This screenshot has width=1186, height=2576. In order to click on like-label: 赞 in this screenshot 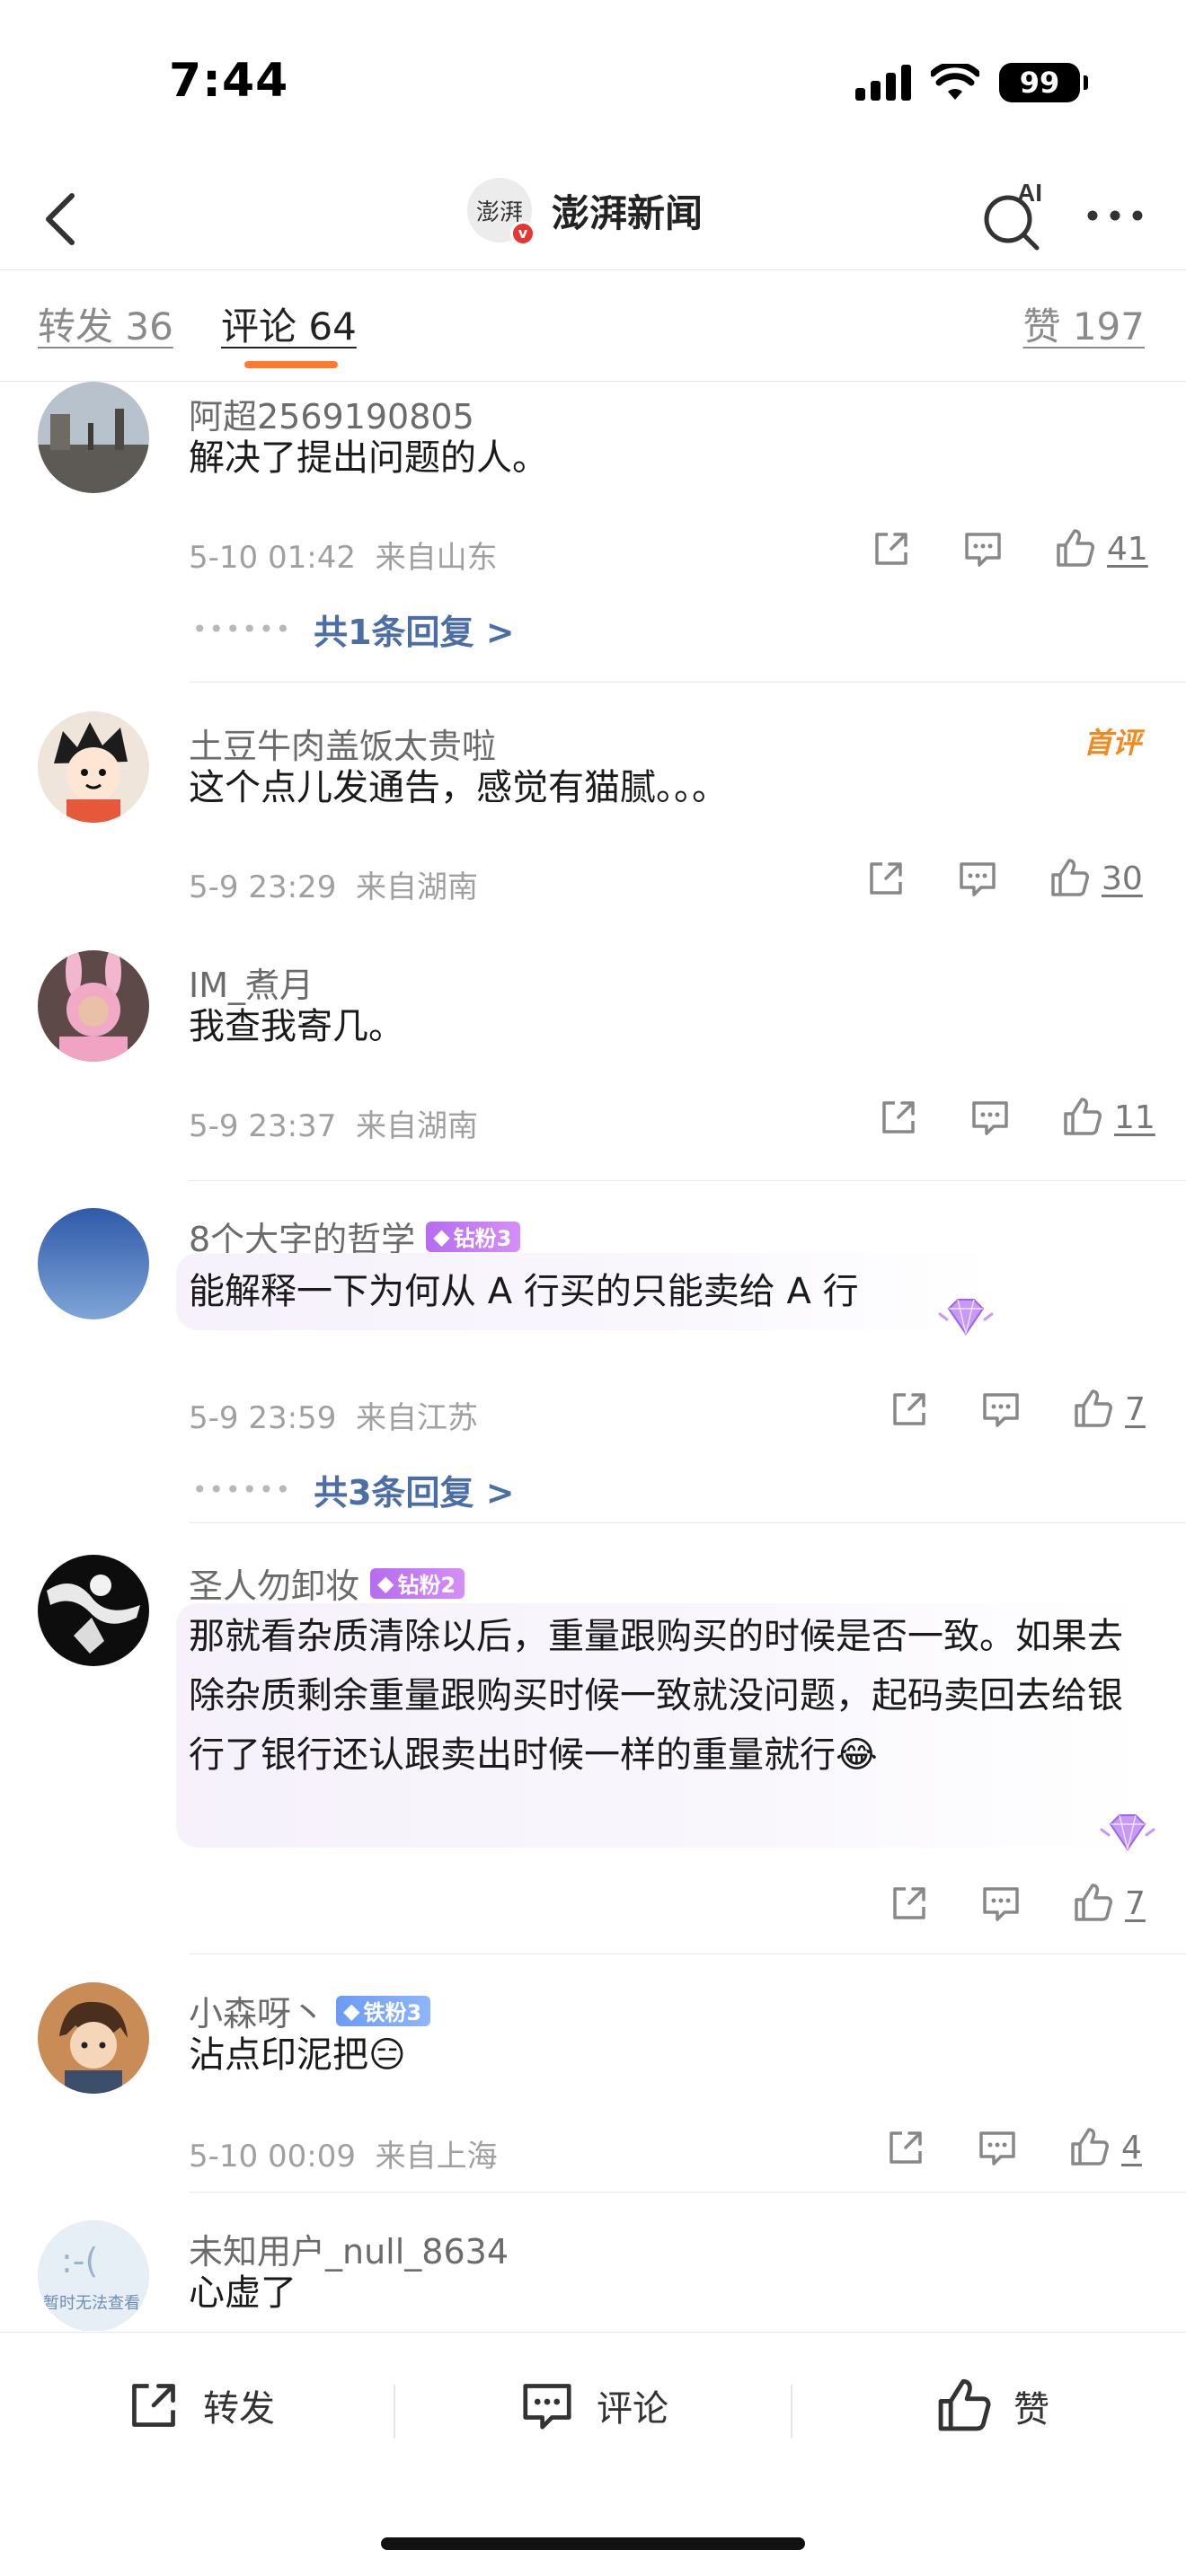, I will do `click(1031, 2409)`.